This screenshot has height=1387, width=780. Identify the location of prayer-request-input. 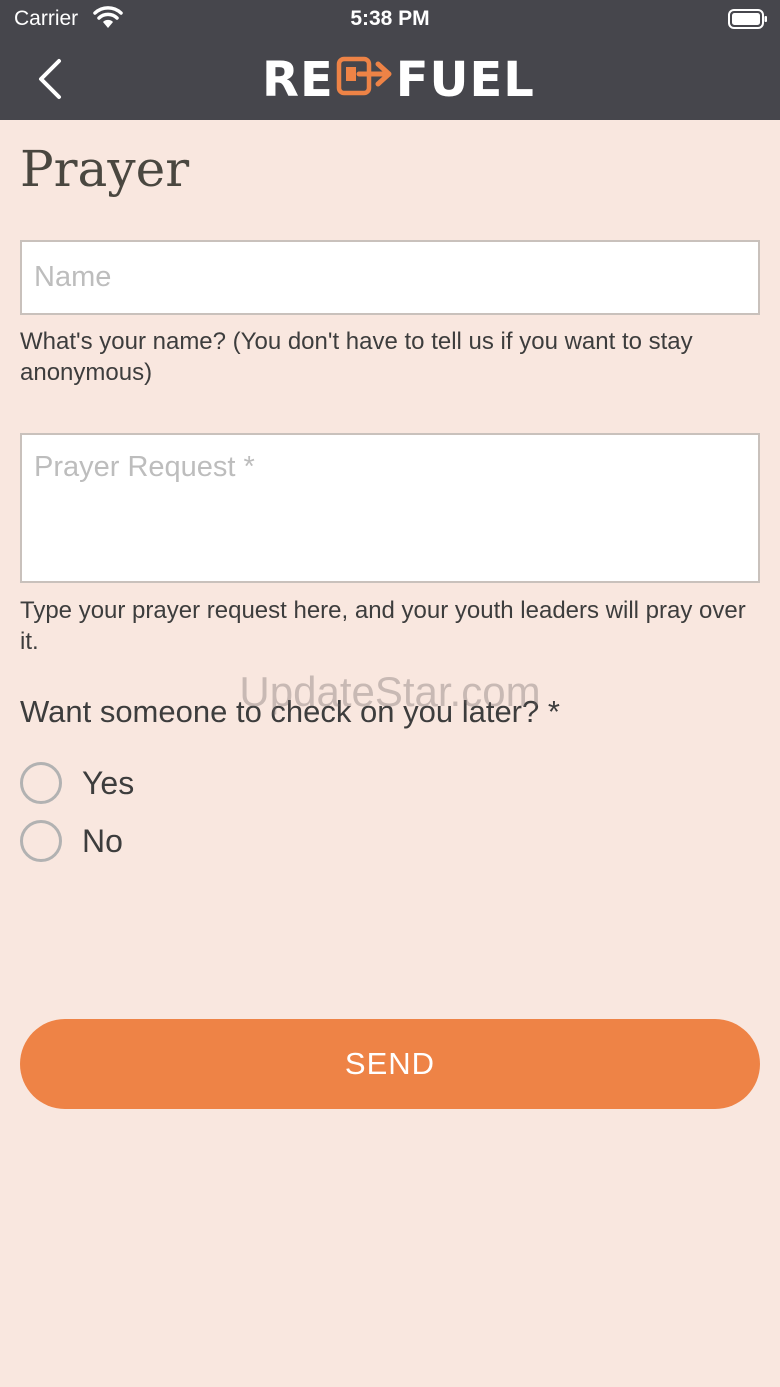
(390, 508).